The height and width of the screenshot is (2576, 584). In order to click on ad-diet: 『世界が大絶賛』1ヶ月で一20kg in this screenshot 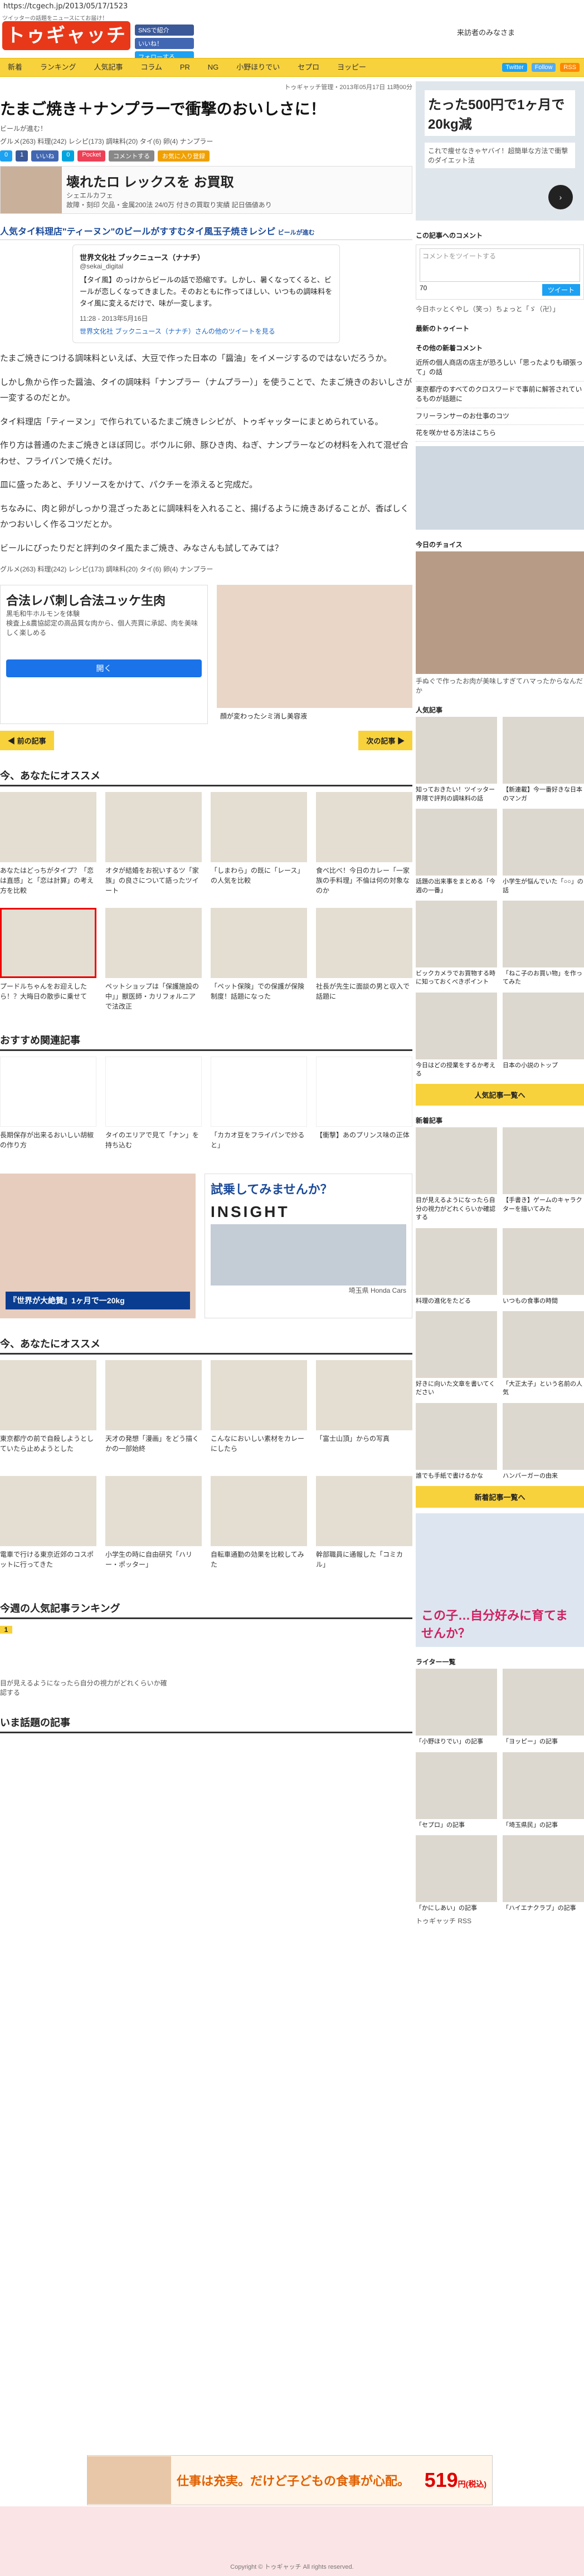, I will do `click(98, 1247)`.